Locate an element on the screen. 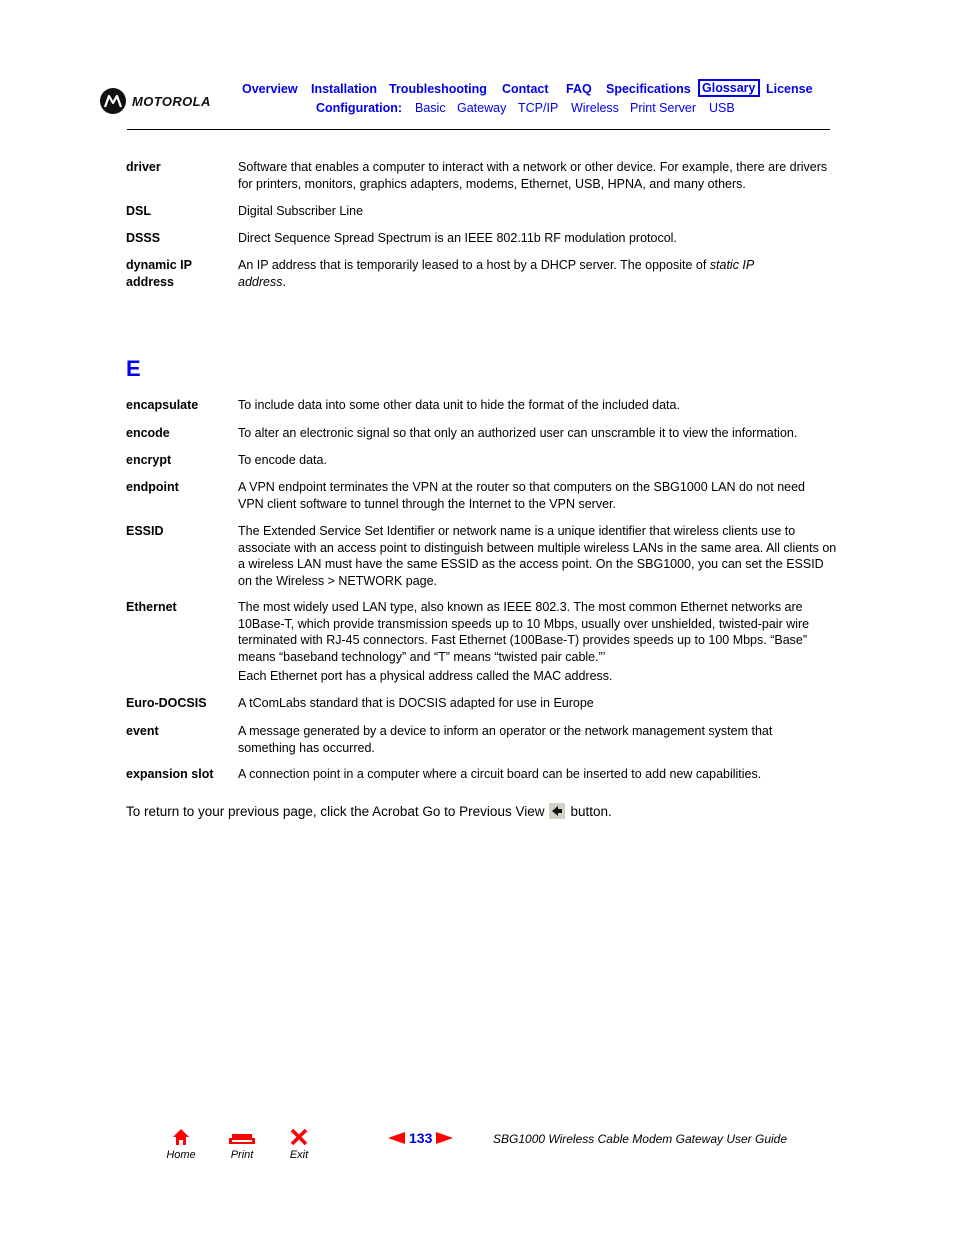  glossary-term: DSL is located at coordinates (138, 211).